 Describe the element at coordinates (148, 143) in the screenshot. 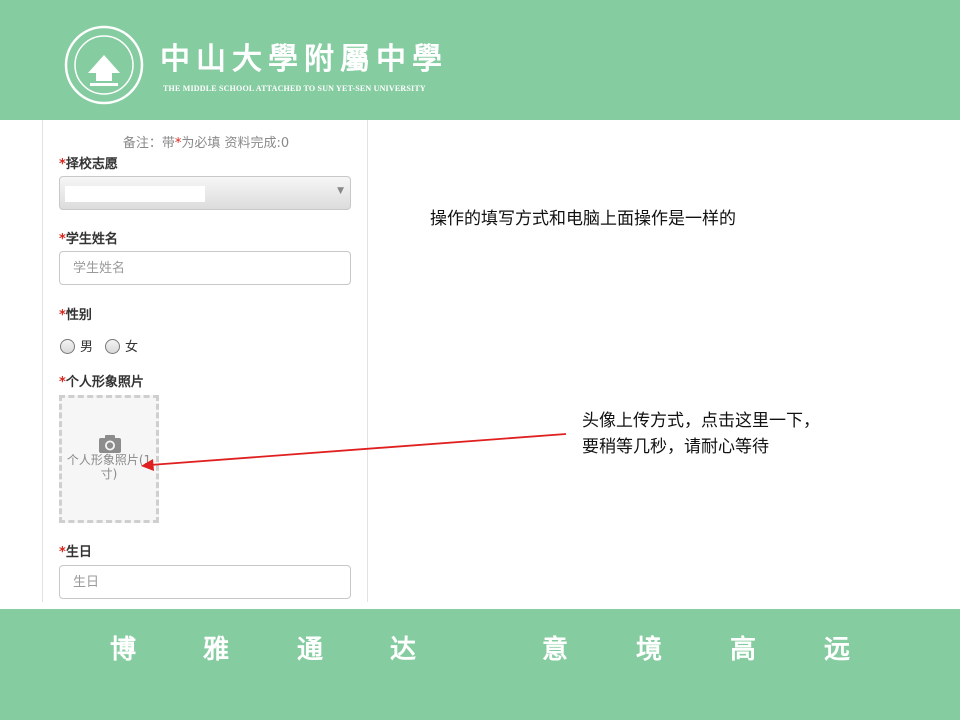

I see `note-prefix: 备注：带` at that location.